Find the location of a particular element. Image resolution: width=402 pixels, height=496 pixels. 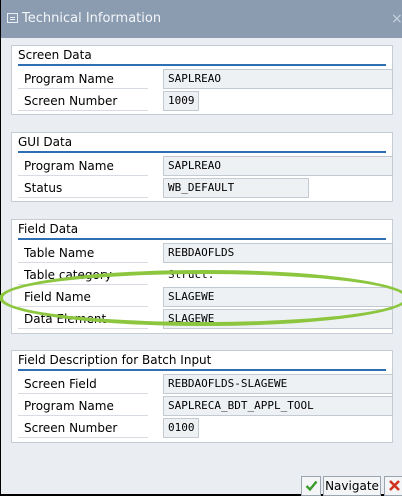

row-program-name: Program Name SAPLRECA_BDT_APPL_TOOL is located at coordinates (205, 406).